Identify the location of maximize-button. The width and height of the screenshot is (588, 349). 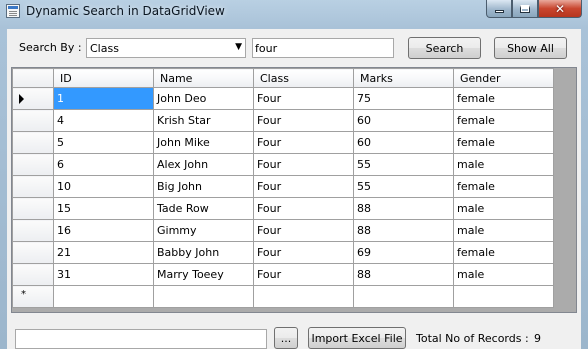
(525, 9).